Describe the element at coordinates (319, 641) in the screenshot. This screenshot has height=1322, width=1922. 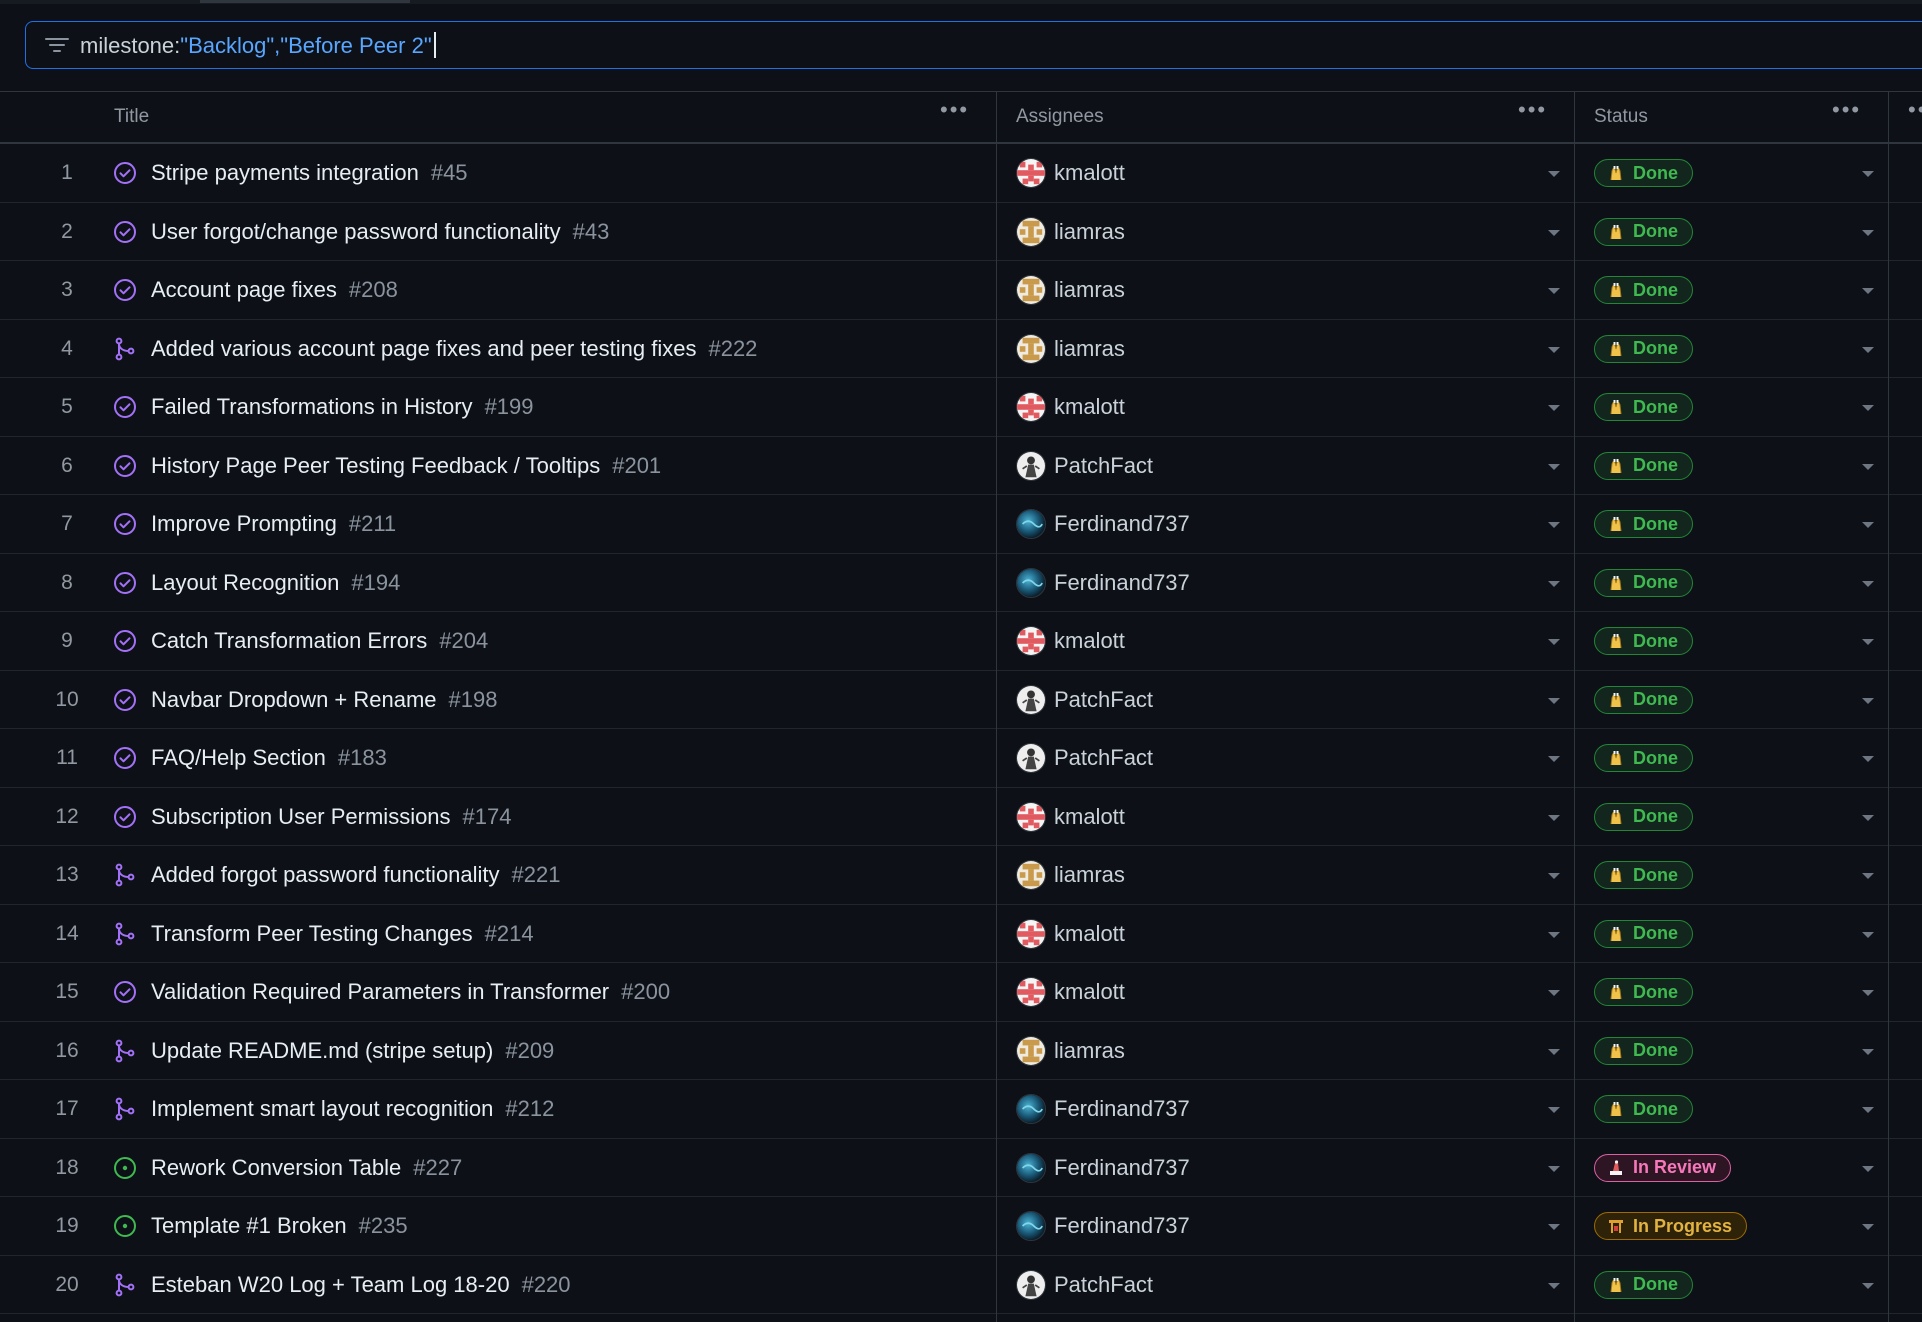
I see `item-title-link: Catch Transformation Errors #204` at that location.